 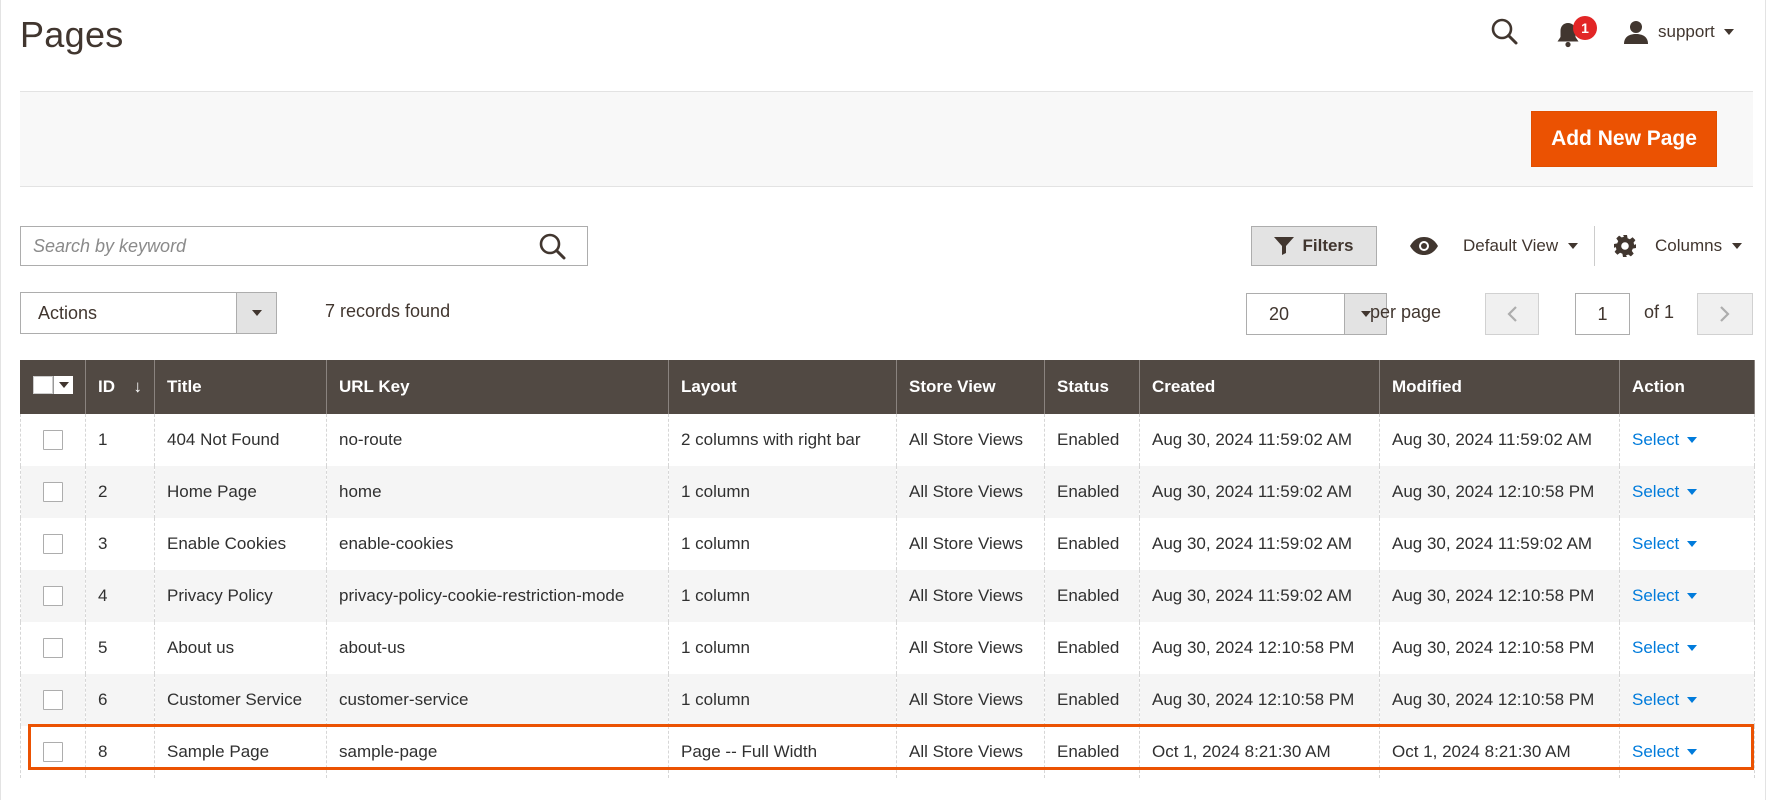 What do you see at coordinates (72, 34) in the screenshot?
I see `page-title: Pages` at bounding box center [72, 34].